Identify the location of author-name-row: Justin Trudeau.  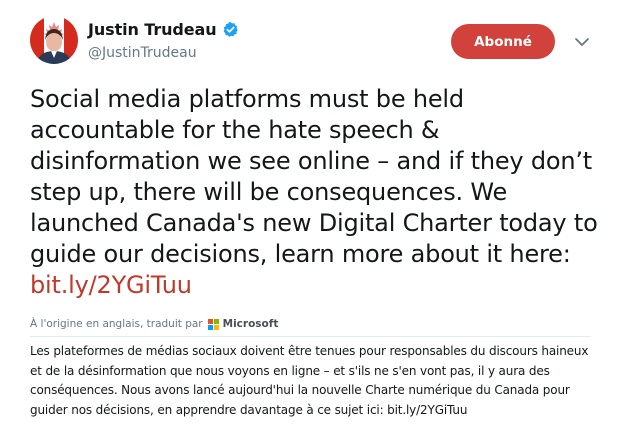
(163, 29).